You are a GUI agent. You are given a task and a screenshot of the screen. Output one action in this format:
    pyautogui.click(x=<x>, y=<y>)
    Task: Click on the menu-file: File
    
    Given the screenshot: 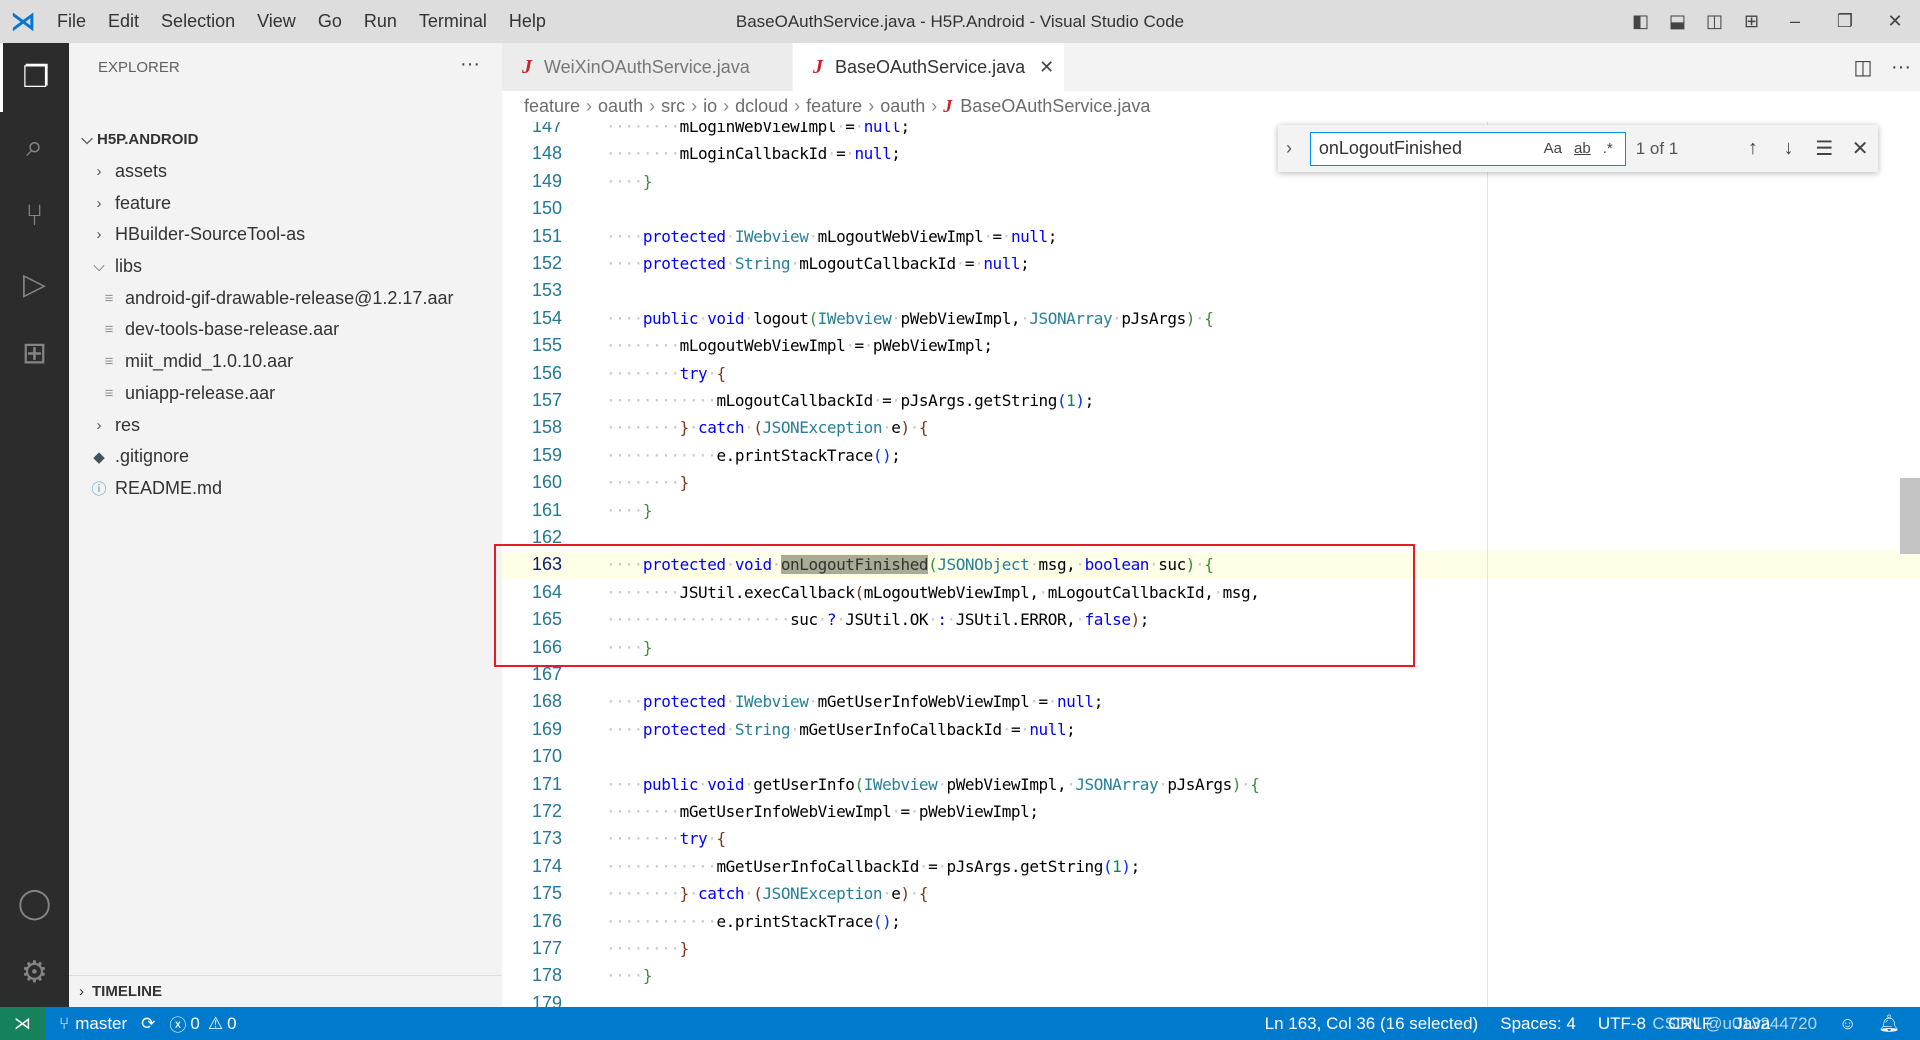 What is the action you would take?
    pyautogui.click(x=71, y=21)
    